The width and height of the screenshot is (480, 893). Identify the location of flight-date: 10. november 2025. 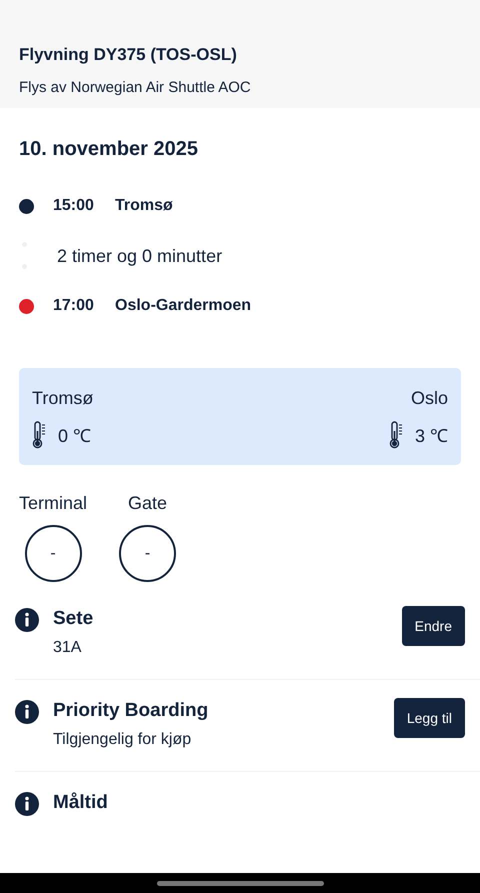
(109, 149).